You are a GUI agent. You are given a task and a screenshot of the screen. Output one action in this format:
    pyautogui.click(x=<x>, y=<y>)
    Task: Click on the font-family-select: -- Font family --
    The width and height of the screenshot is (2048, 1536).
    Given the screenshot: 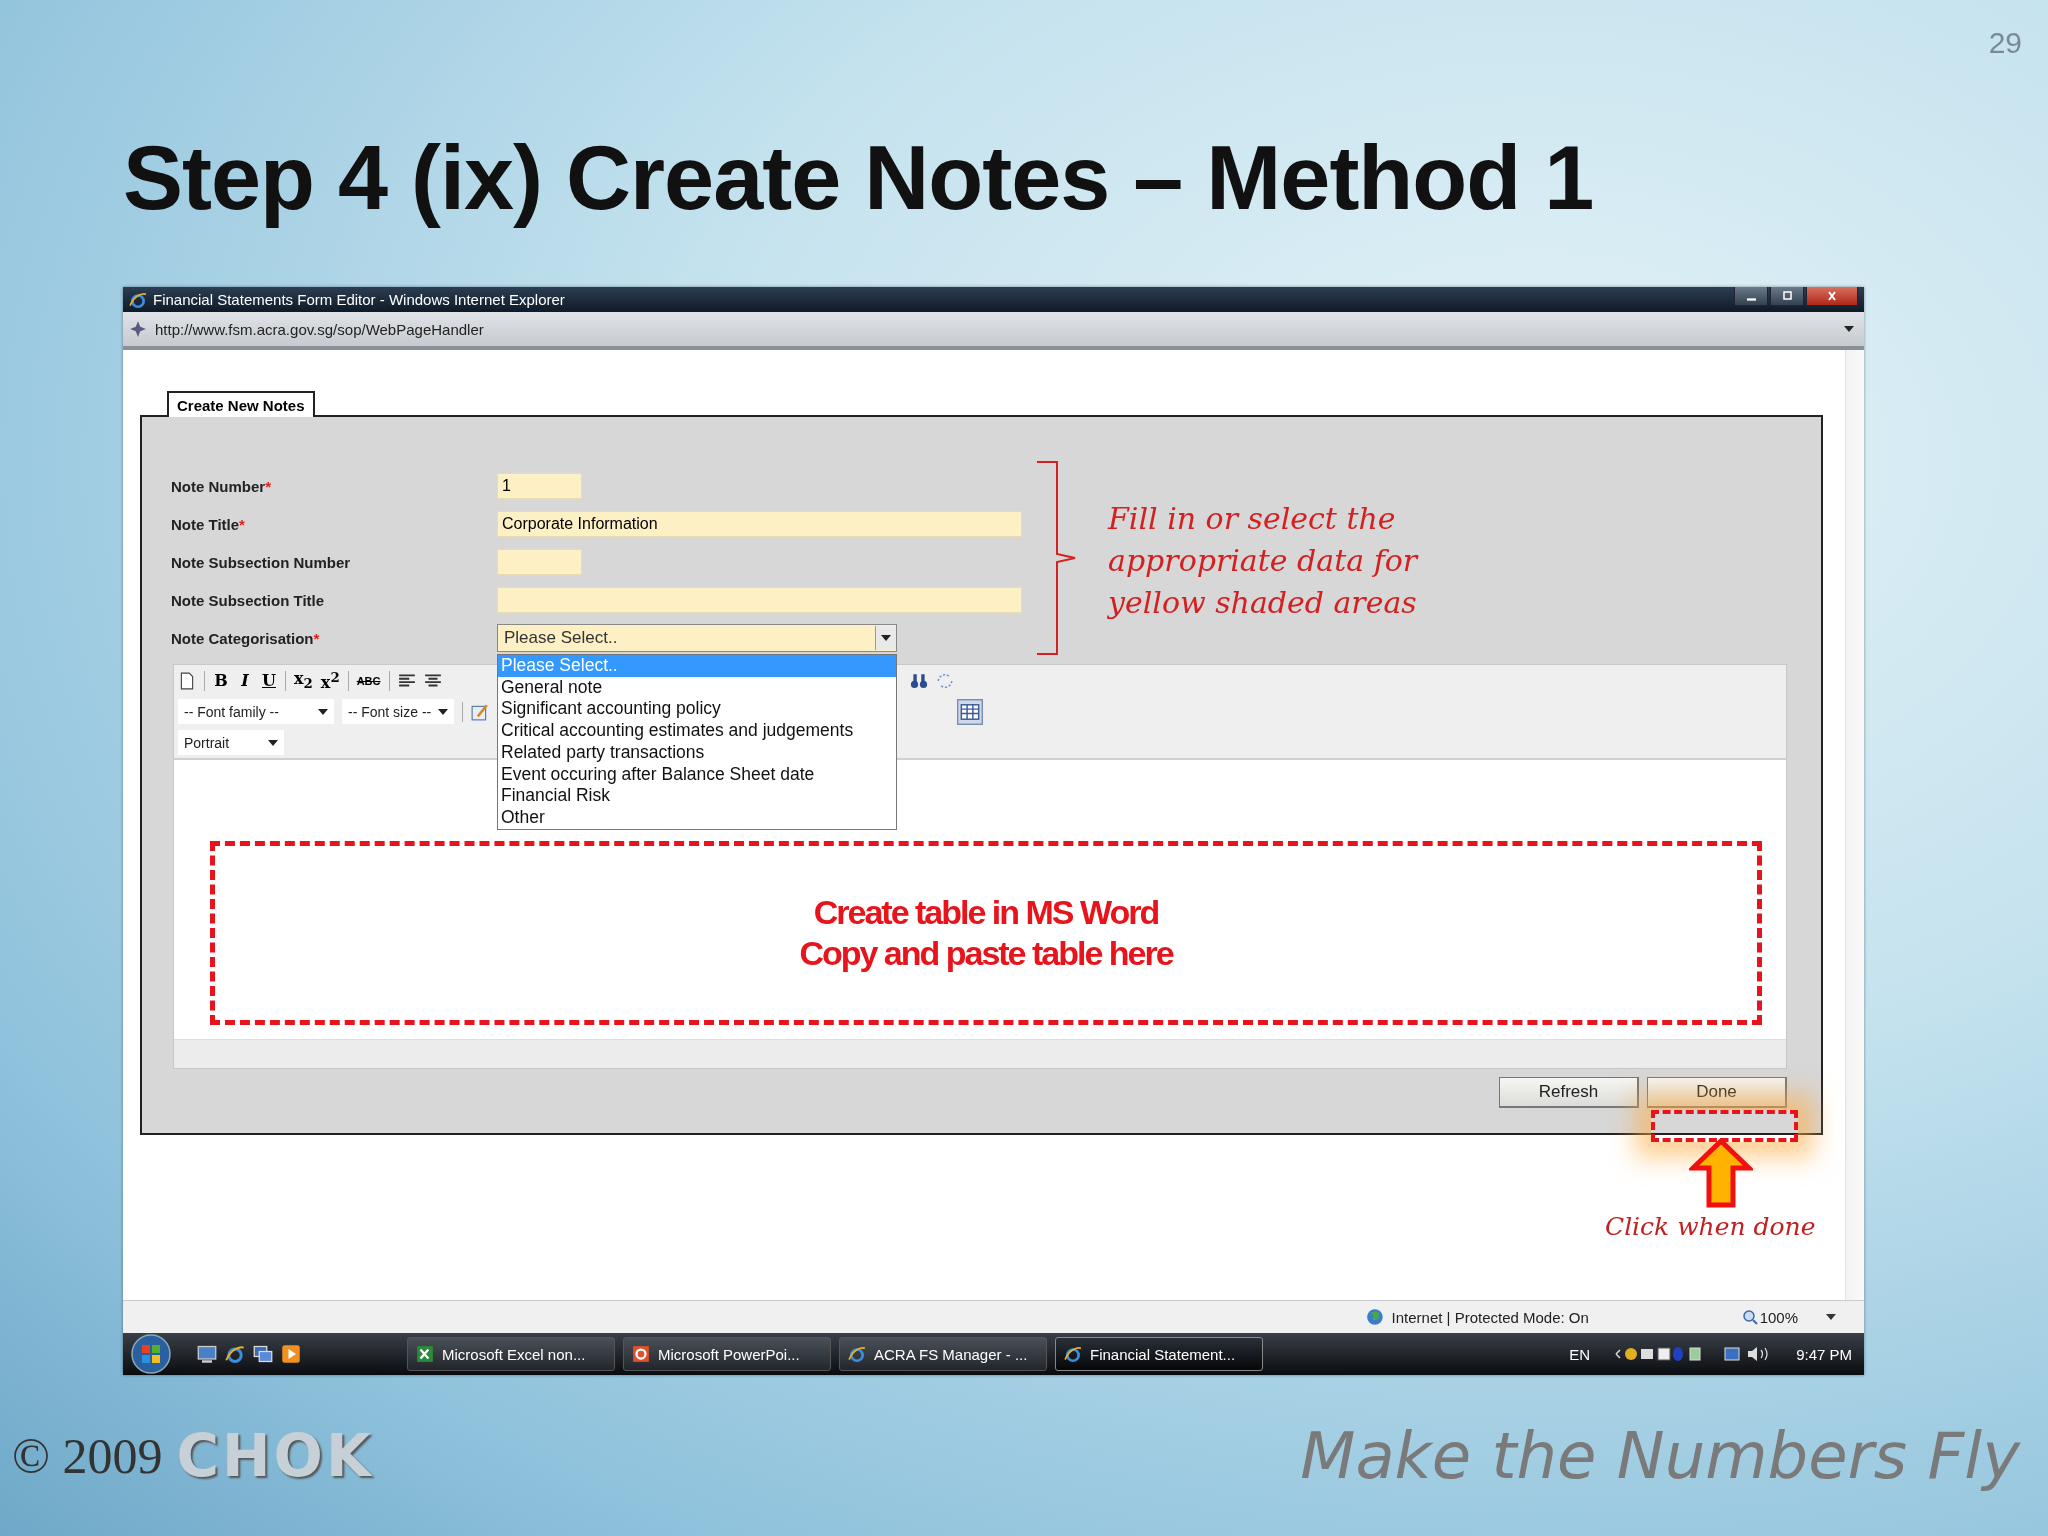 What is the action you would take?
    pyautogui.click(x=256, y=711)
    